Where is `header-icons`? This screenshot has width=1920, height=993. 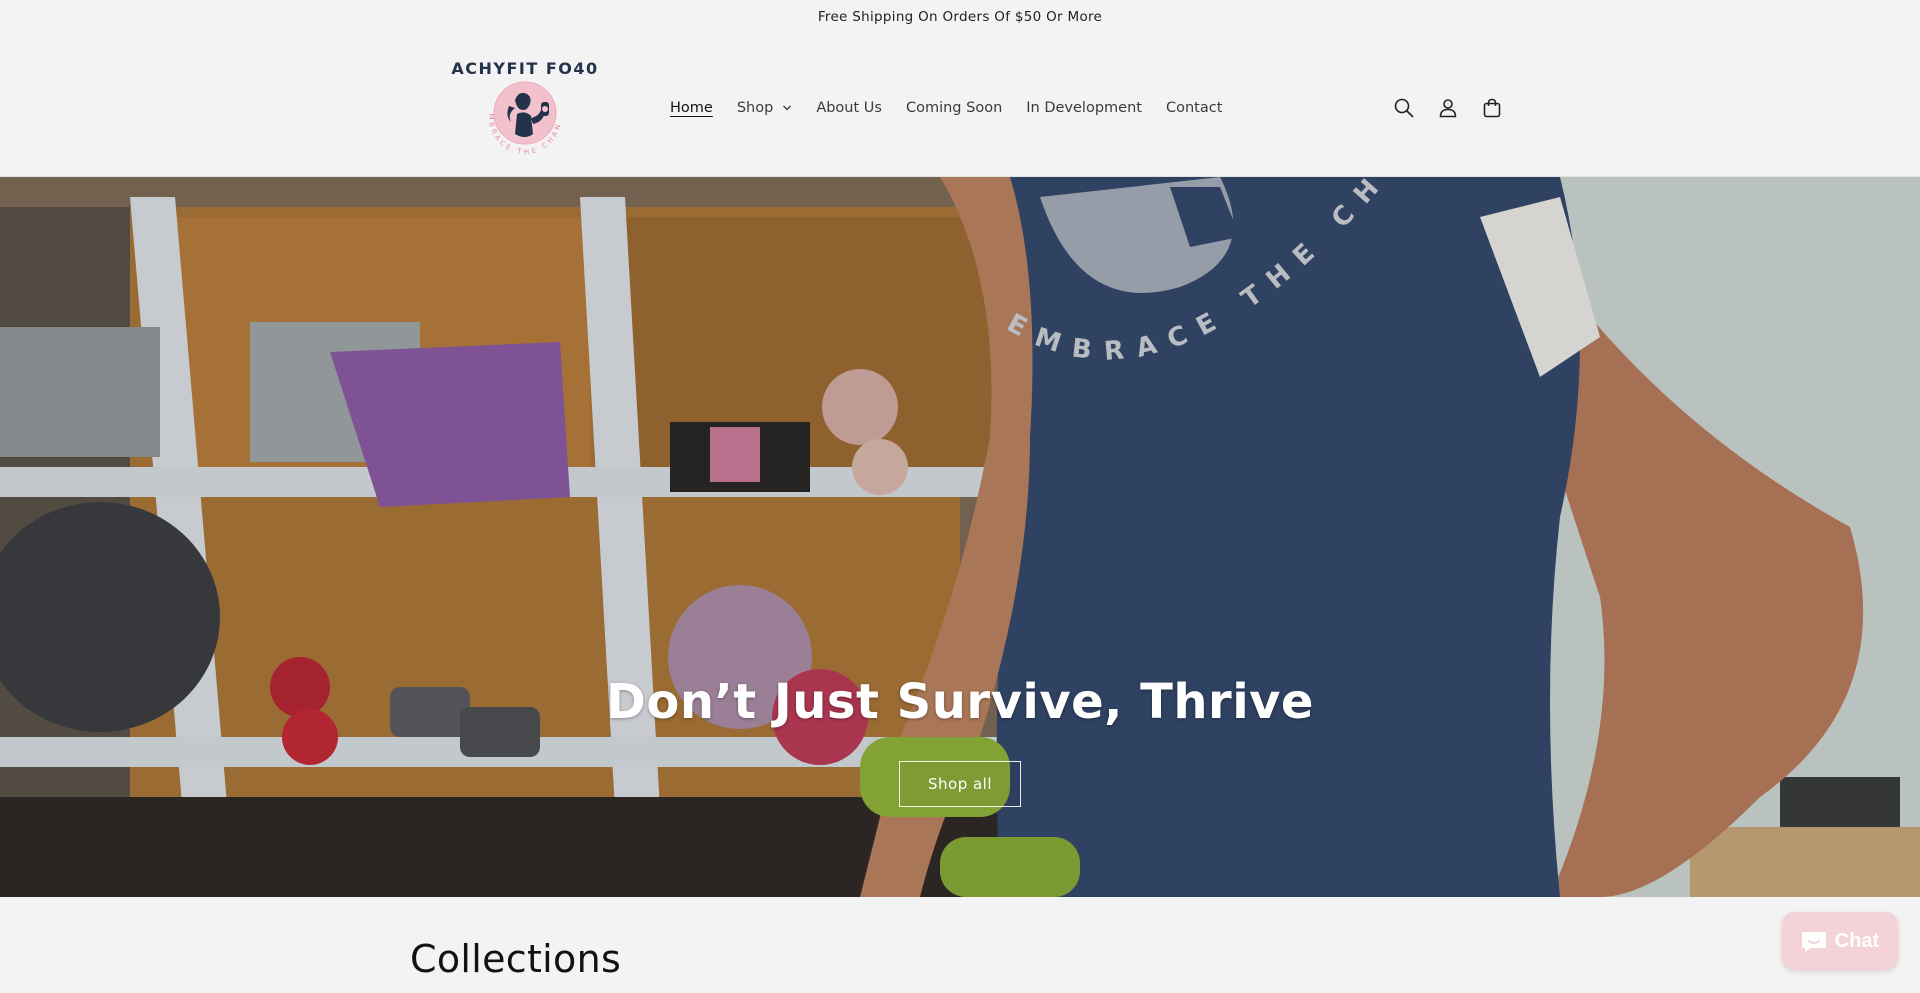
header-icons is located at coordinates (1455, 108).